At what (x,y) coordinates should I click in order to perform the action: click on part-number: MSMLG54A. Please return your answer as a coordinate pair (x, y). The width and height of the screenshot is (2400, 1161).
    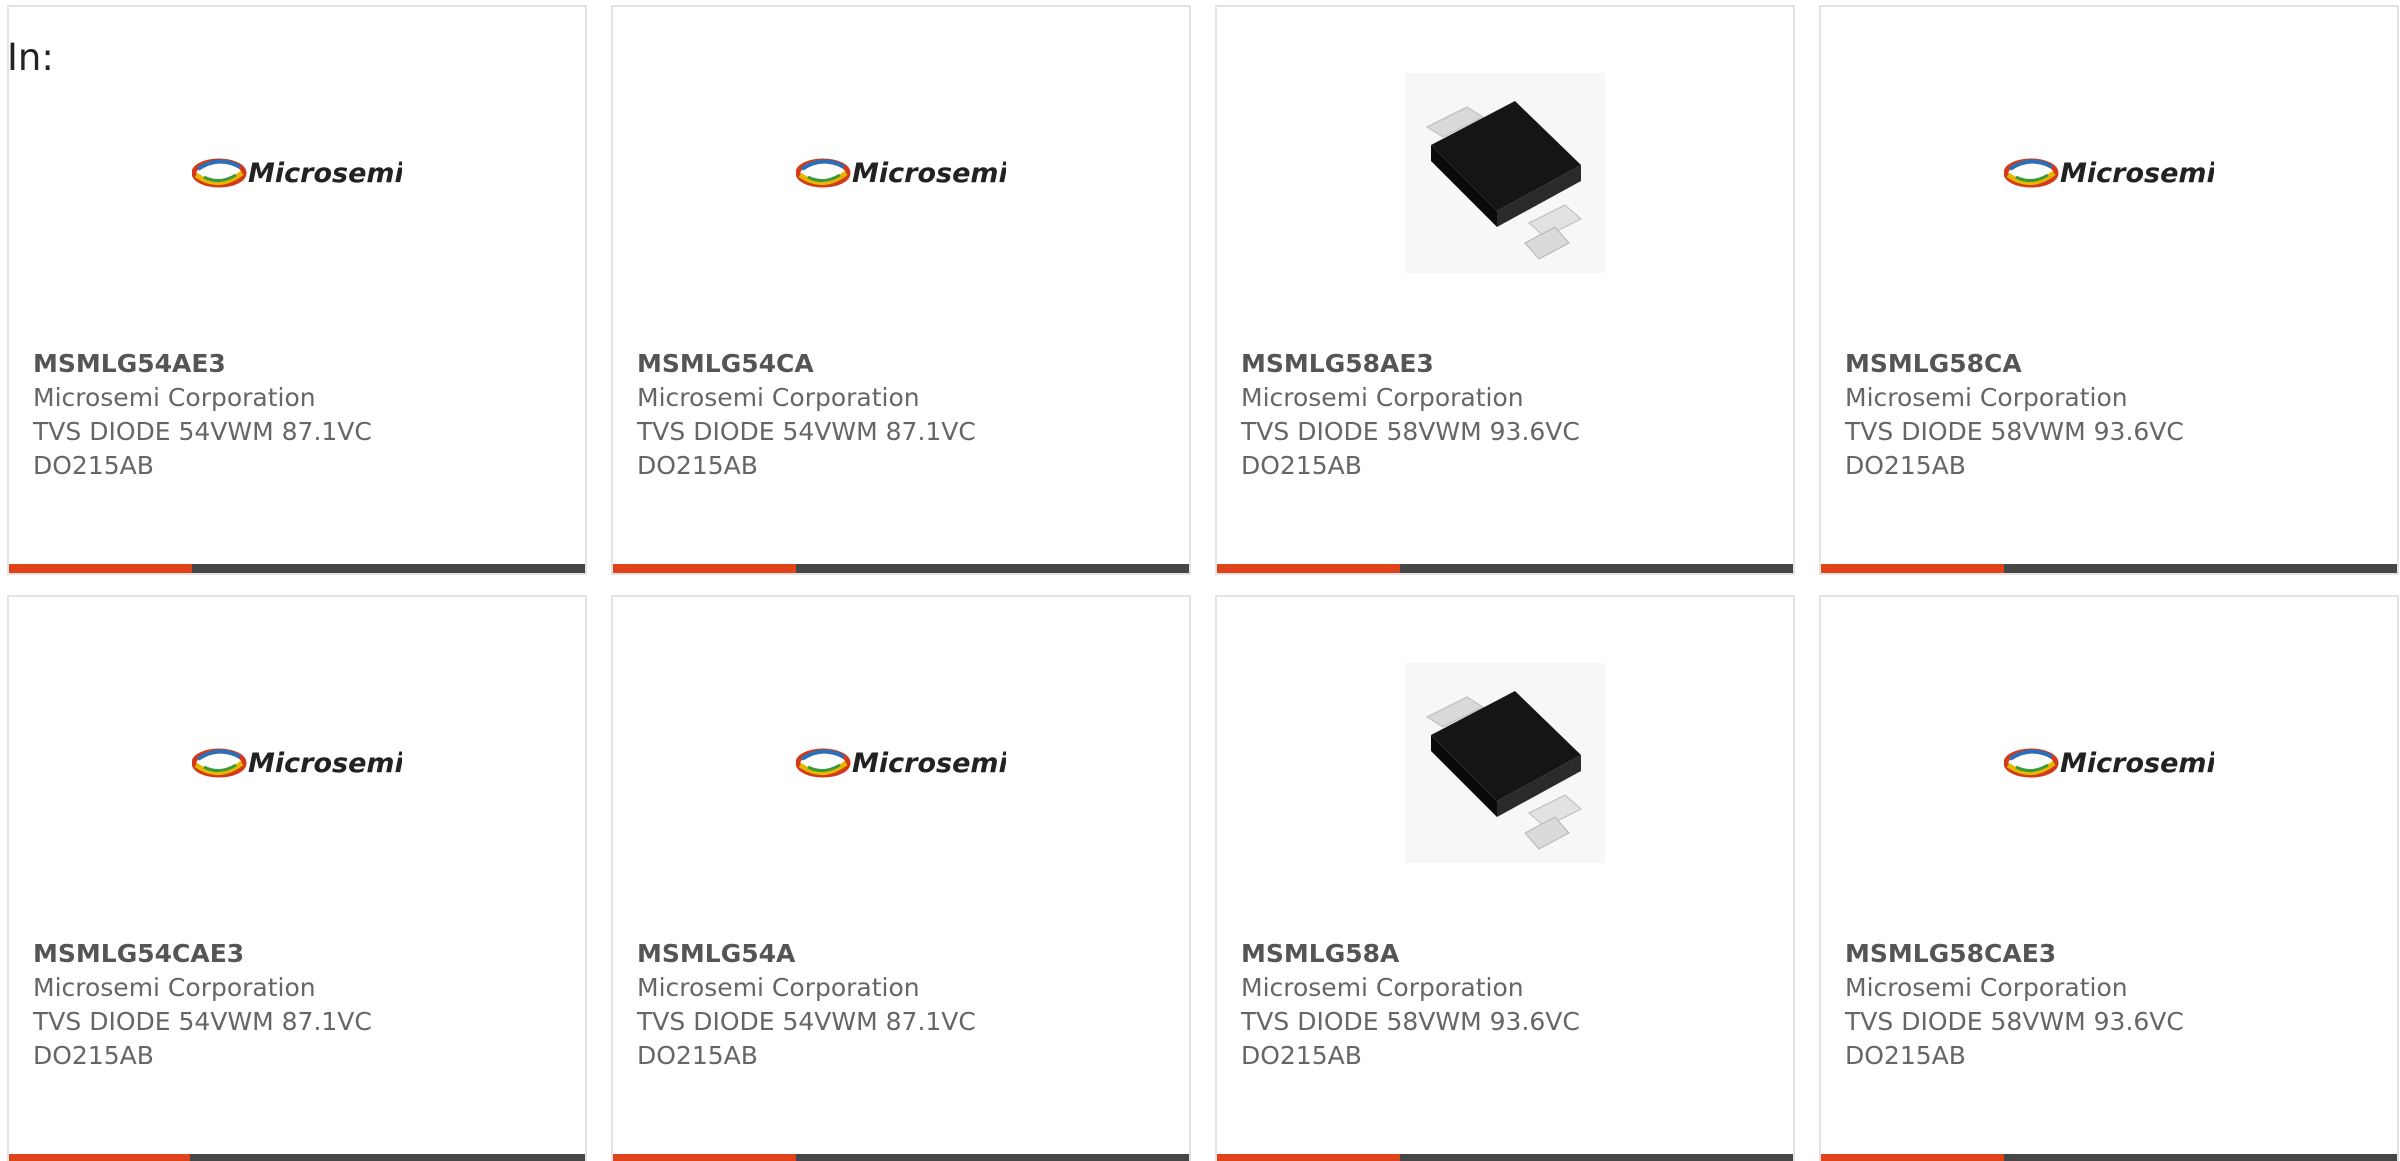
    Looking at the image, I should click on (908, 954).